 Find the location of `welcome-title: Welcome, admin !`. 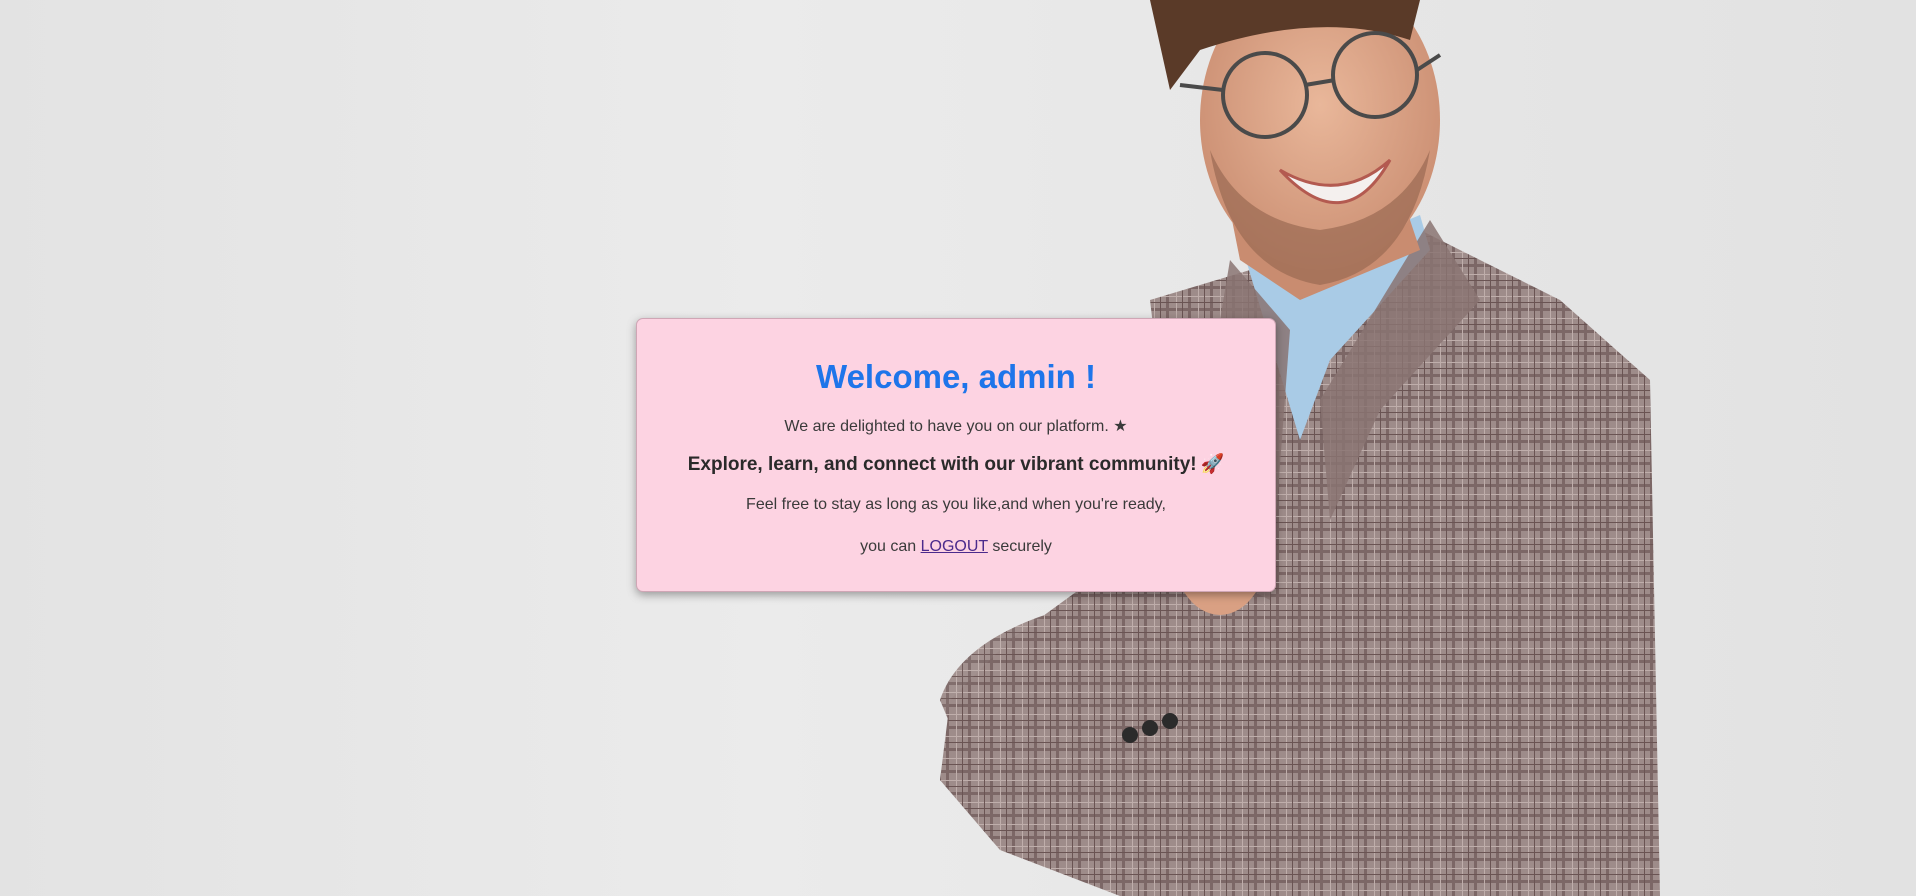

welcome-title: Welcome, admin ! is located at coordinates (956, 376).